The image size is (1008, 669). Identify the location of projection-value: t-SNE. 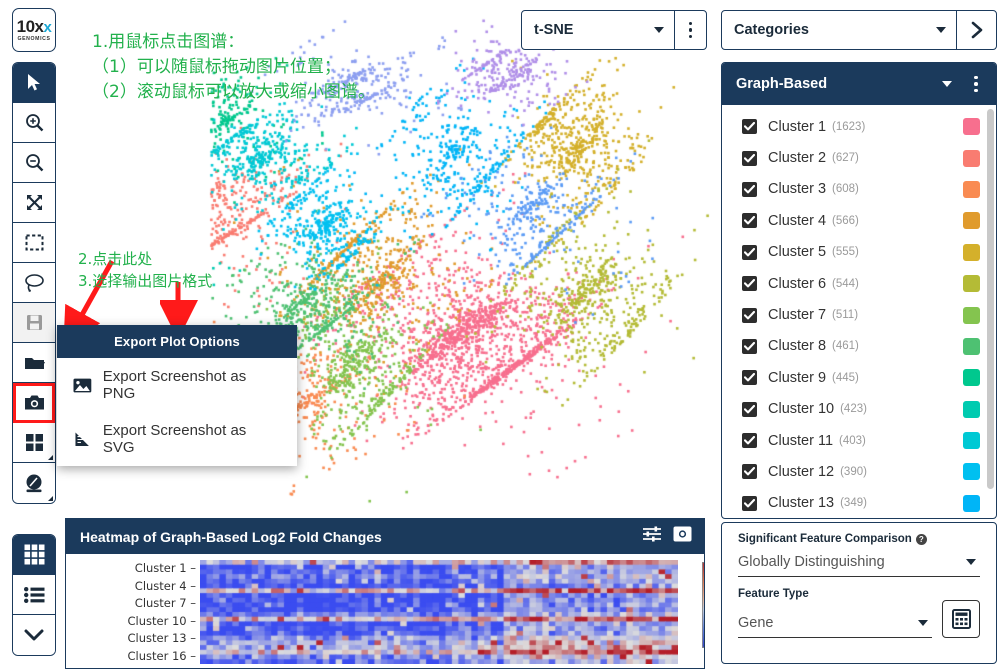
(554, 30).